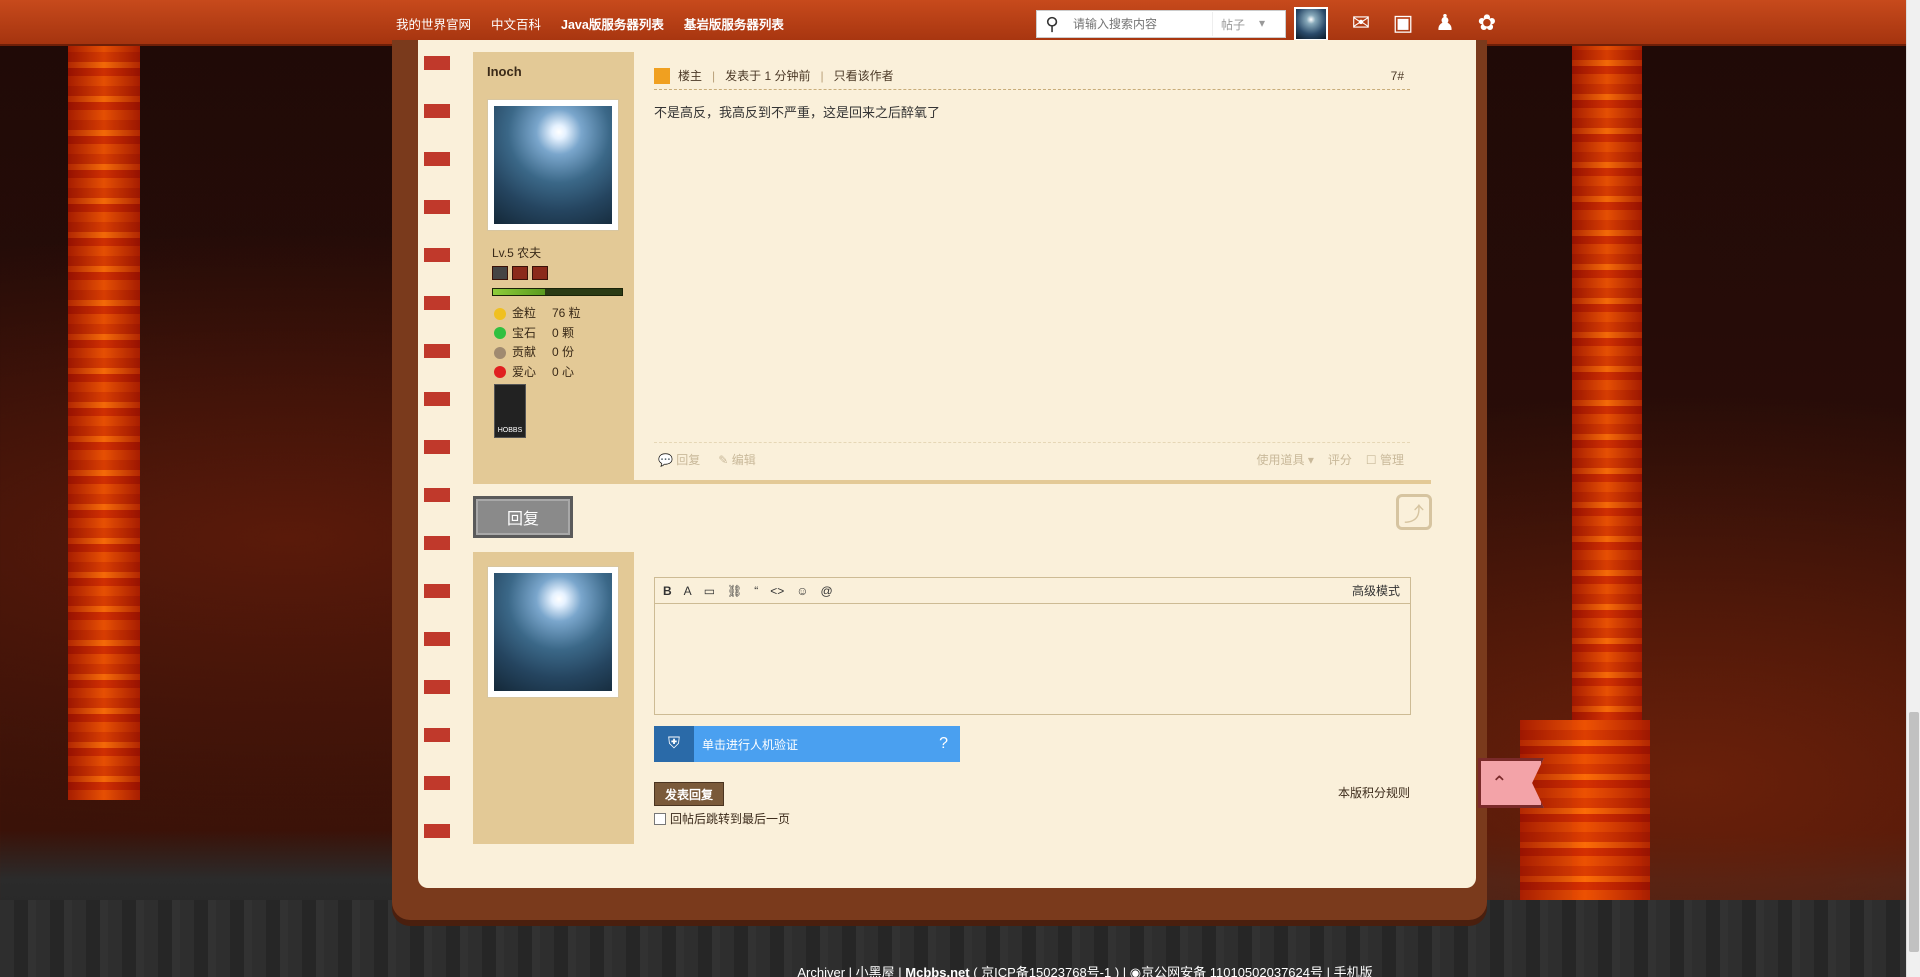  I want to click on book-spiral, so click(437, 455).